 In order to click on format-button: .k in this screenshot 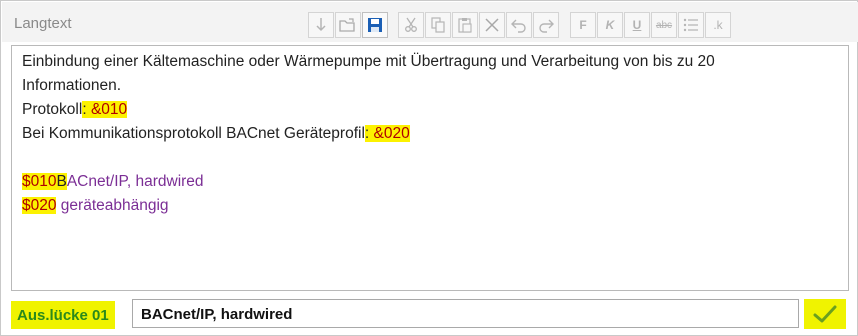, I will do `click(718, 25)`.